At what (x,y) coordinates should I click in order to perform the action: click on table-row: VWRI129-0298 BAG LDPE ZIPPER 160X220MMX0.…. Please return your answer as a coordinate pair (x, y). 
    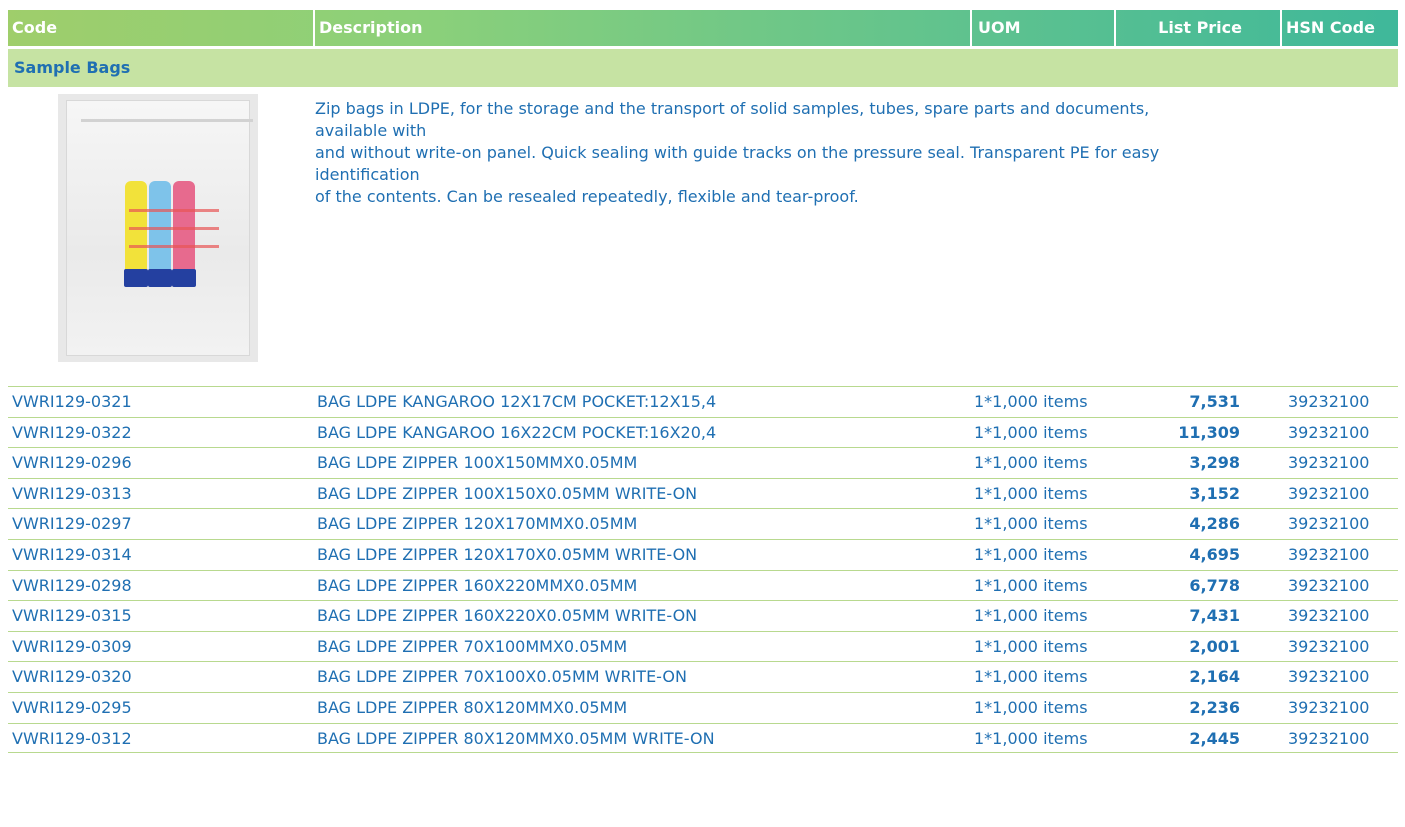
    Looking at the image, I should click on (703, 585).